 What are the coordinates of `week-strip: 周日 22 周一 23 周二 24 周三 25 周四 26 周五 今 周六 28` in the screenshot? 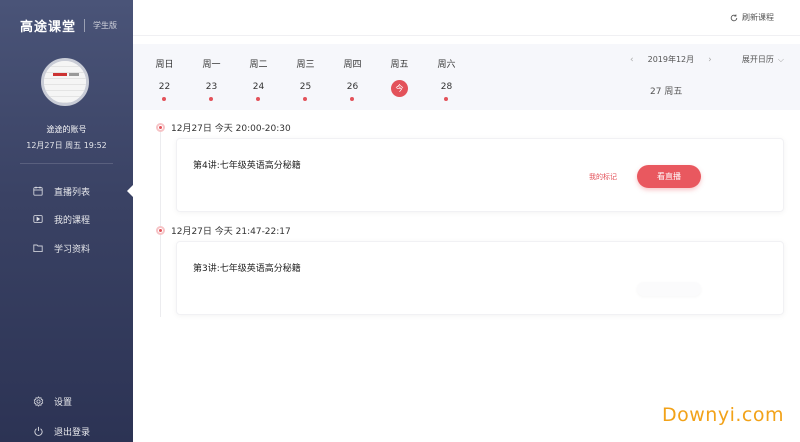 It's located at (306, 77).